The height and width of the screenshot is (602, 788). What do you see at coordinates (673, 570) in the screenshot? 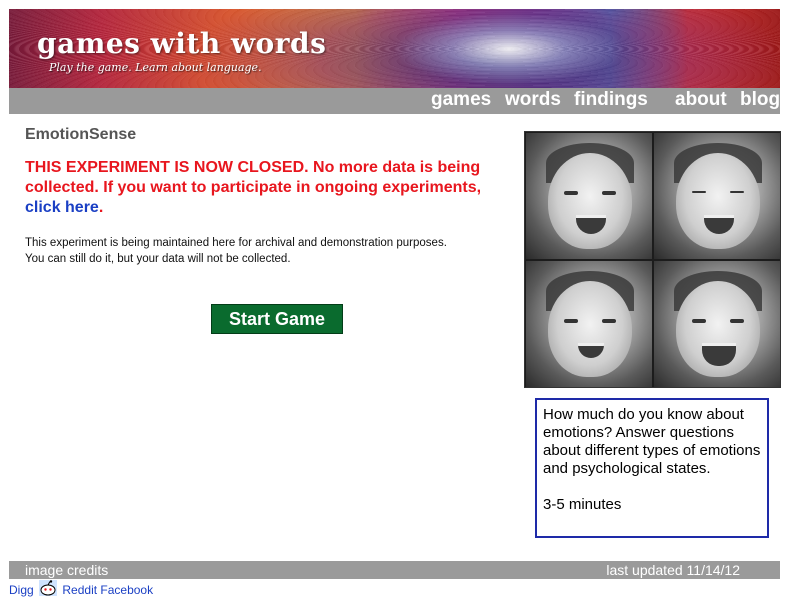
I see `last-updated: last updated 11/14/12` at bounding box center [673, 570].